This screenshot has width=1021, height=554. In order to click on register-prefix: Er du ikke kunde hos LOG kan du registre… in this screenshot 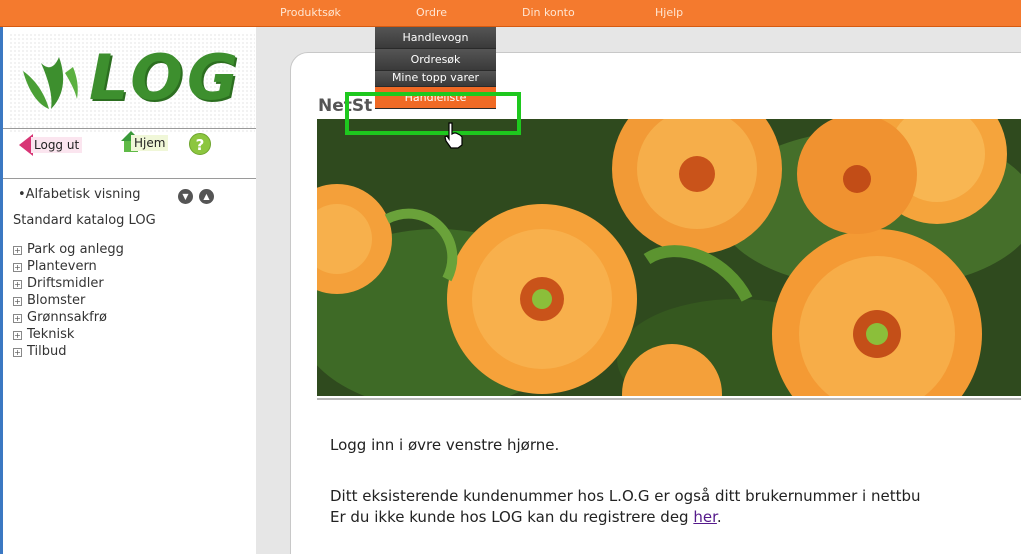, I will do `click(512, 517)`.